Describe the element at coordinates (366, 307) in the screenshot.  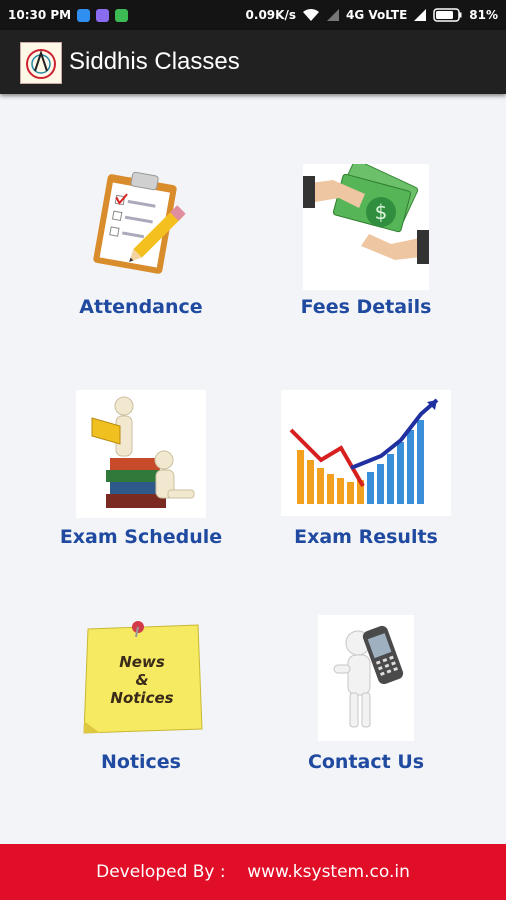
I see `fees-details-label: Fees Details` at that location.